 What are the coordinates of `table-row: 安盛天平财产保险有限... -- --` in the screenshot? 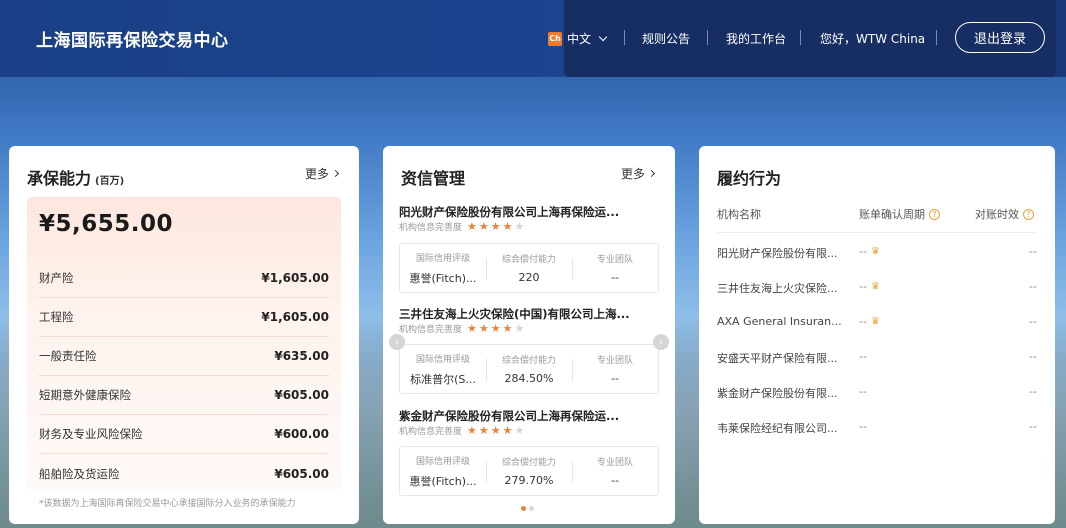 It's located at (877, 356).